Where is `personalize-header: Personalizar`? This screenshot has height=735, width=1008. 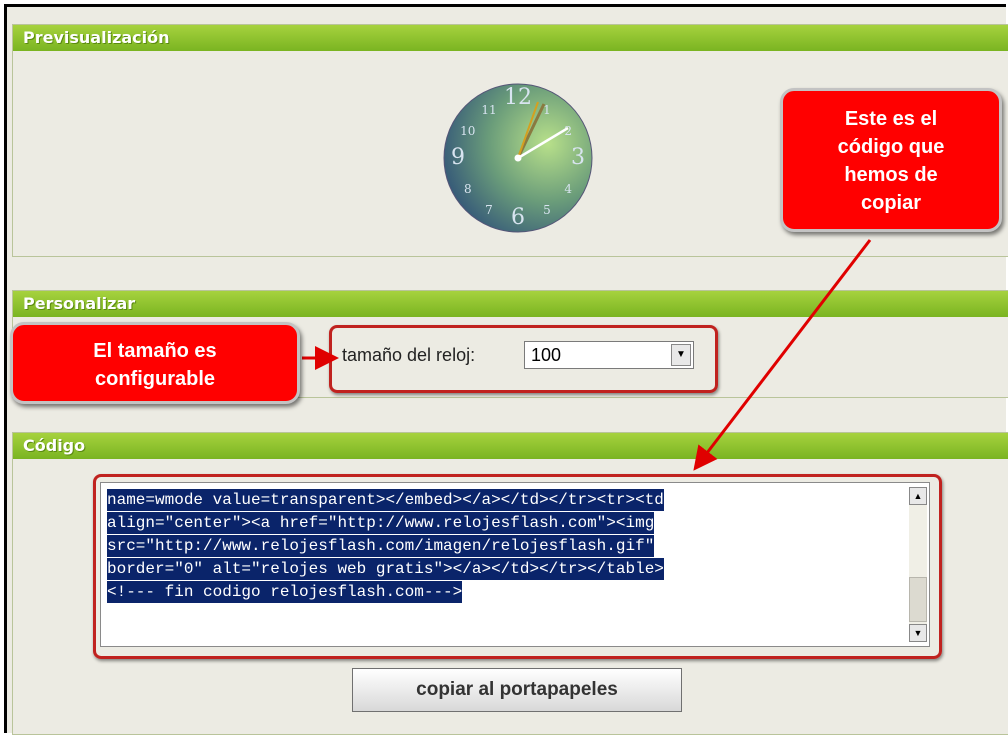
personalize-header: Personalizar is located at coordinates (510, 304).